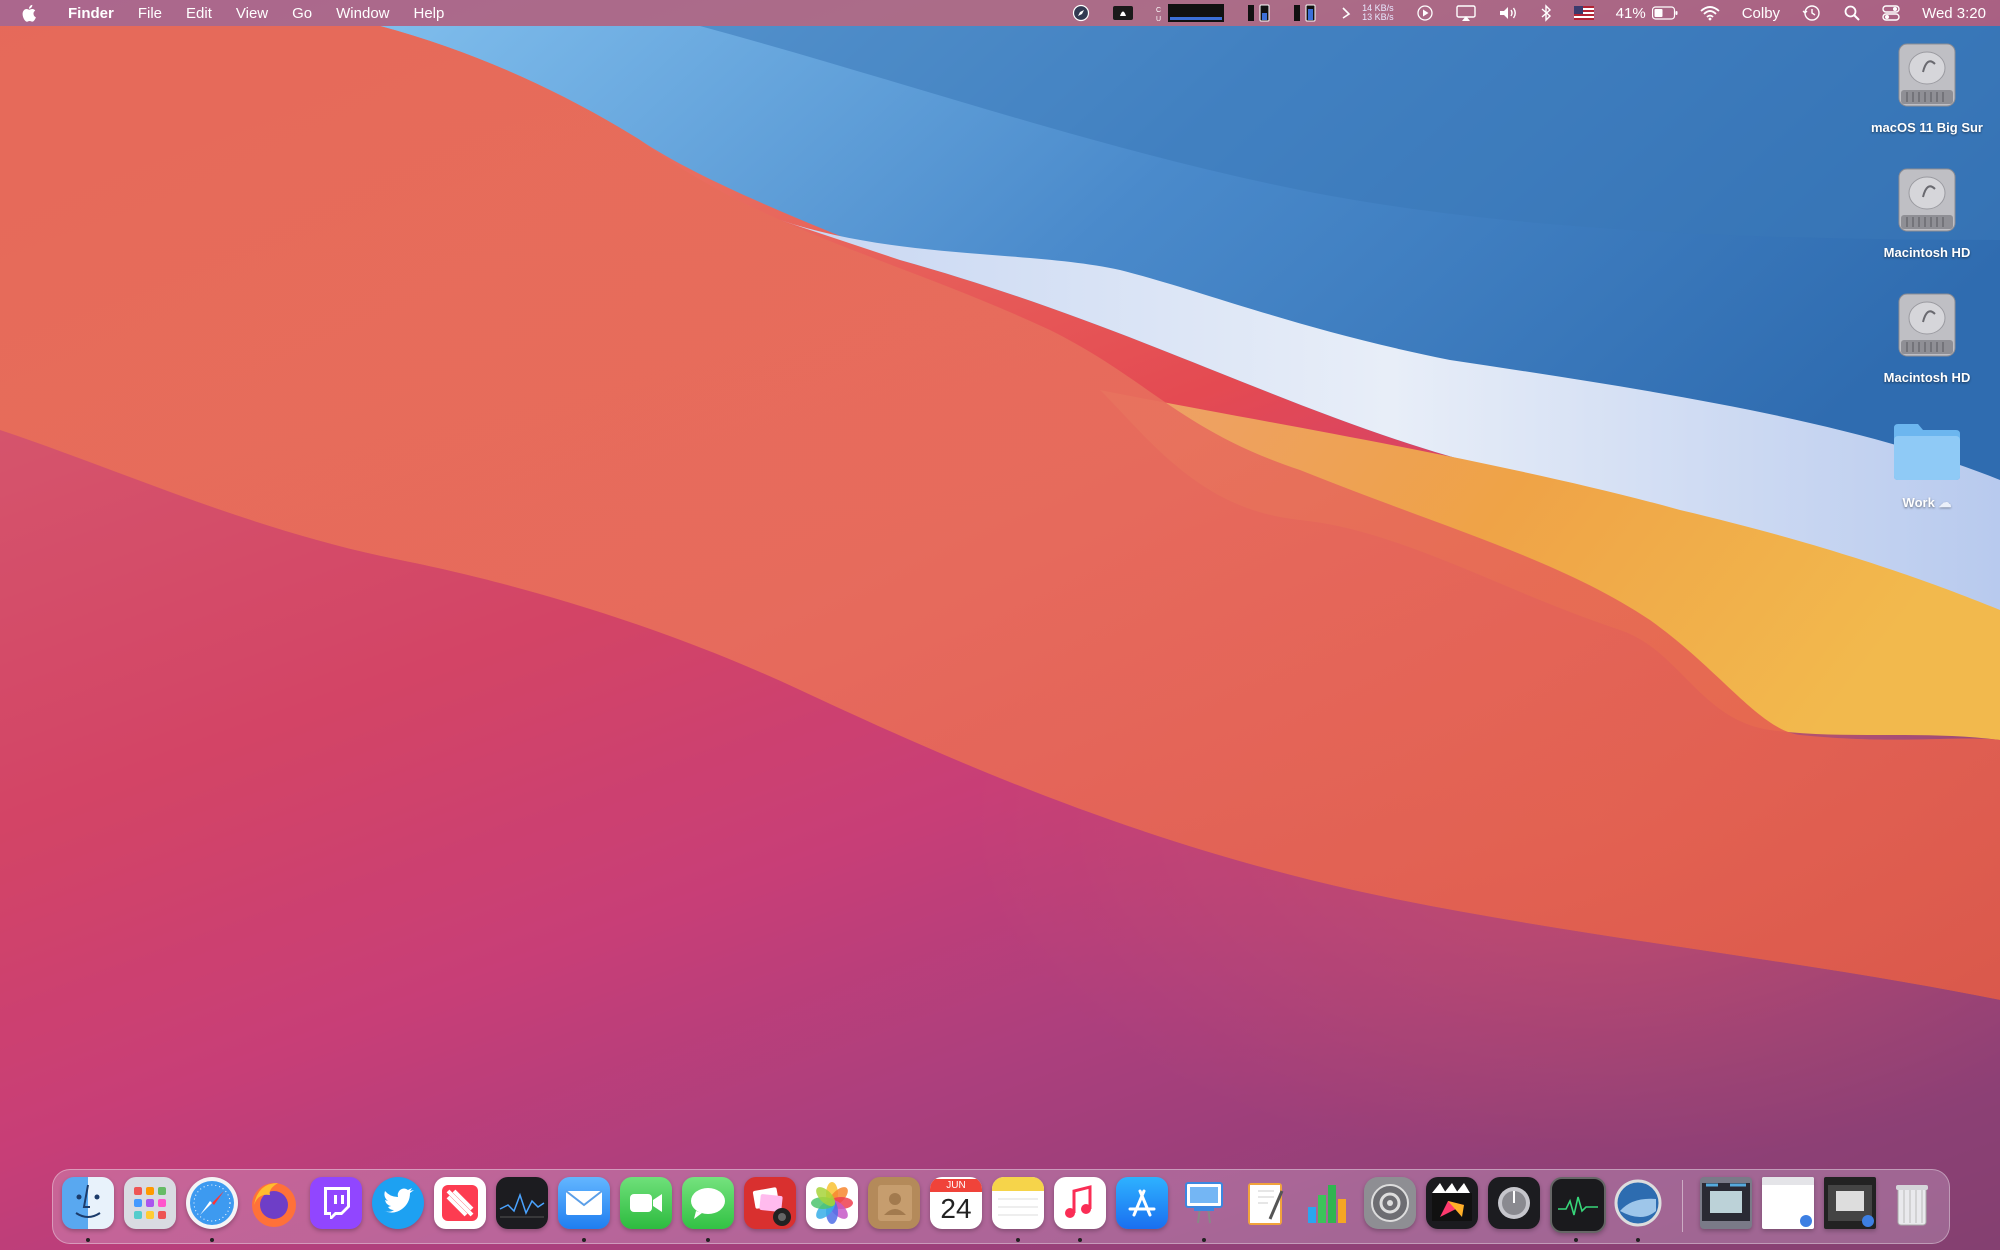 Image resolution: width=2000 pixels, height=1250 pixels. Describe the element at coordinates (1425, 13) in the screenshot. I see `now-playing-icon` at that location.